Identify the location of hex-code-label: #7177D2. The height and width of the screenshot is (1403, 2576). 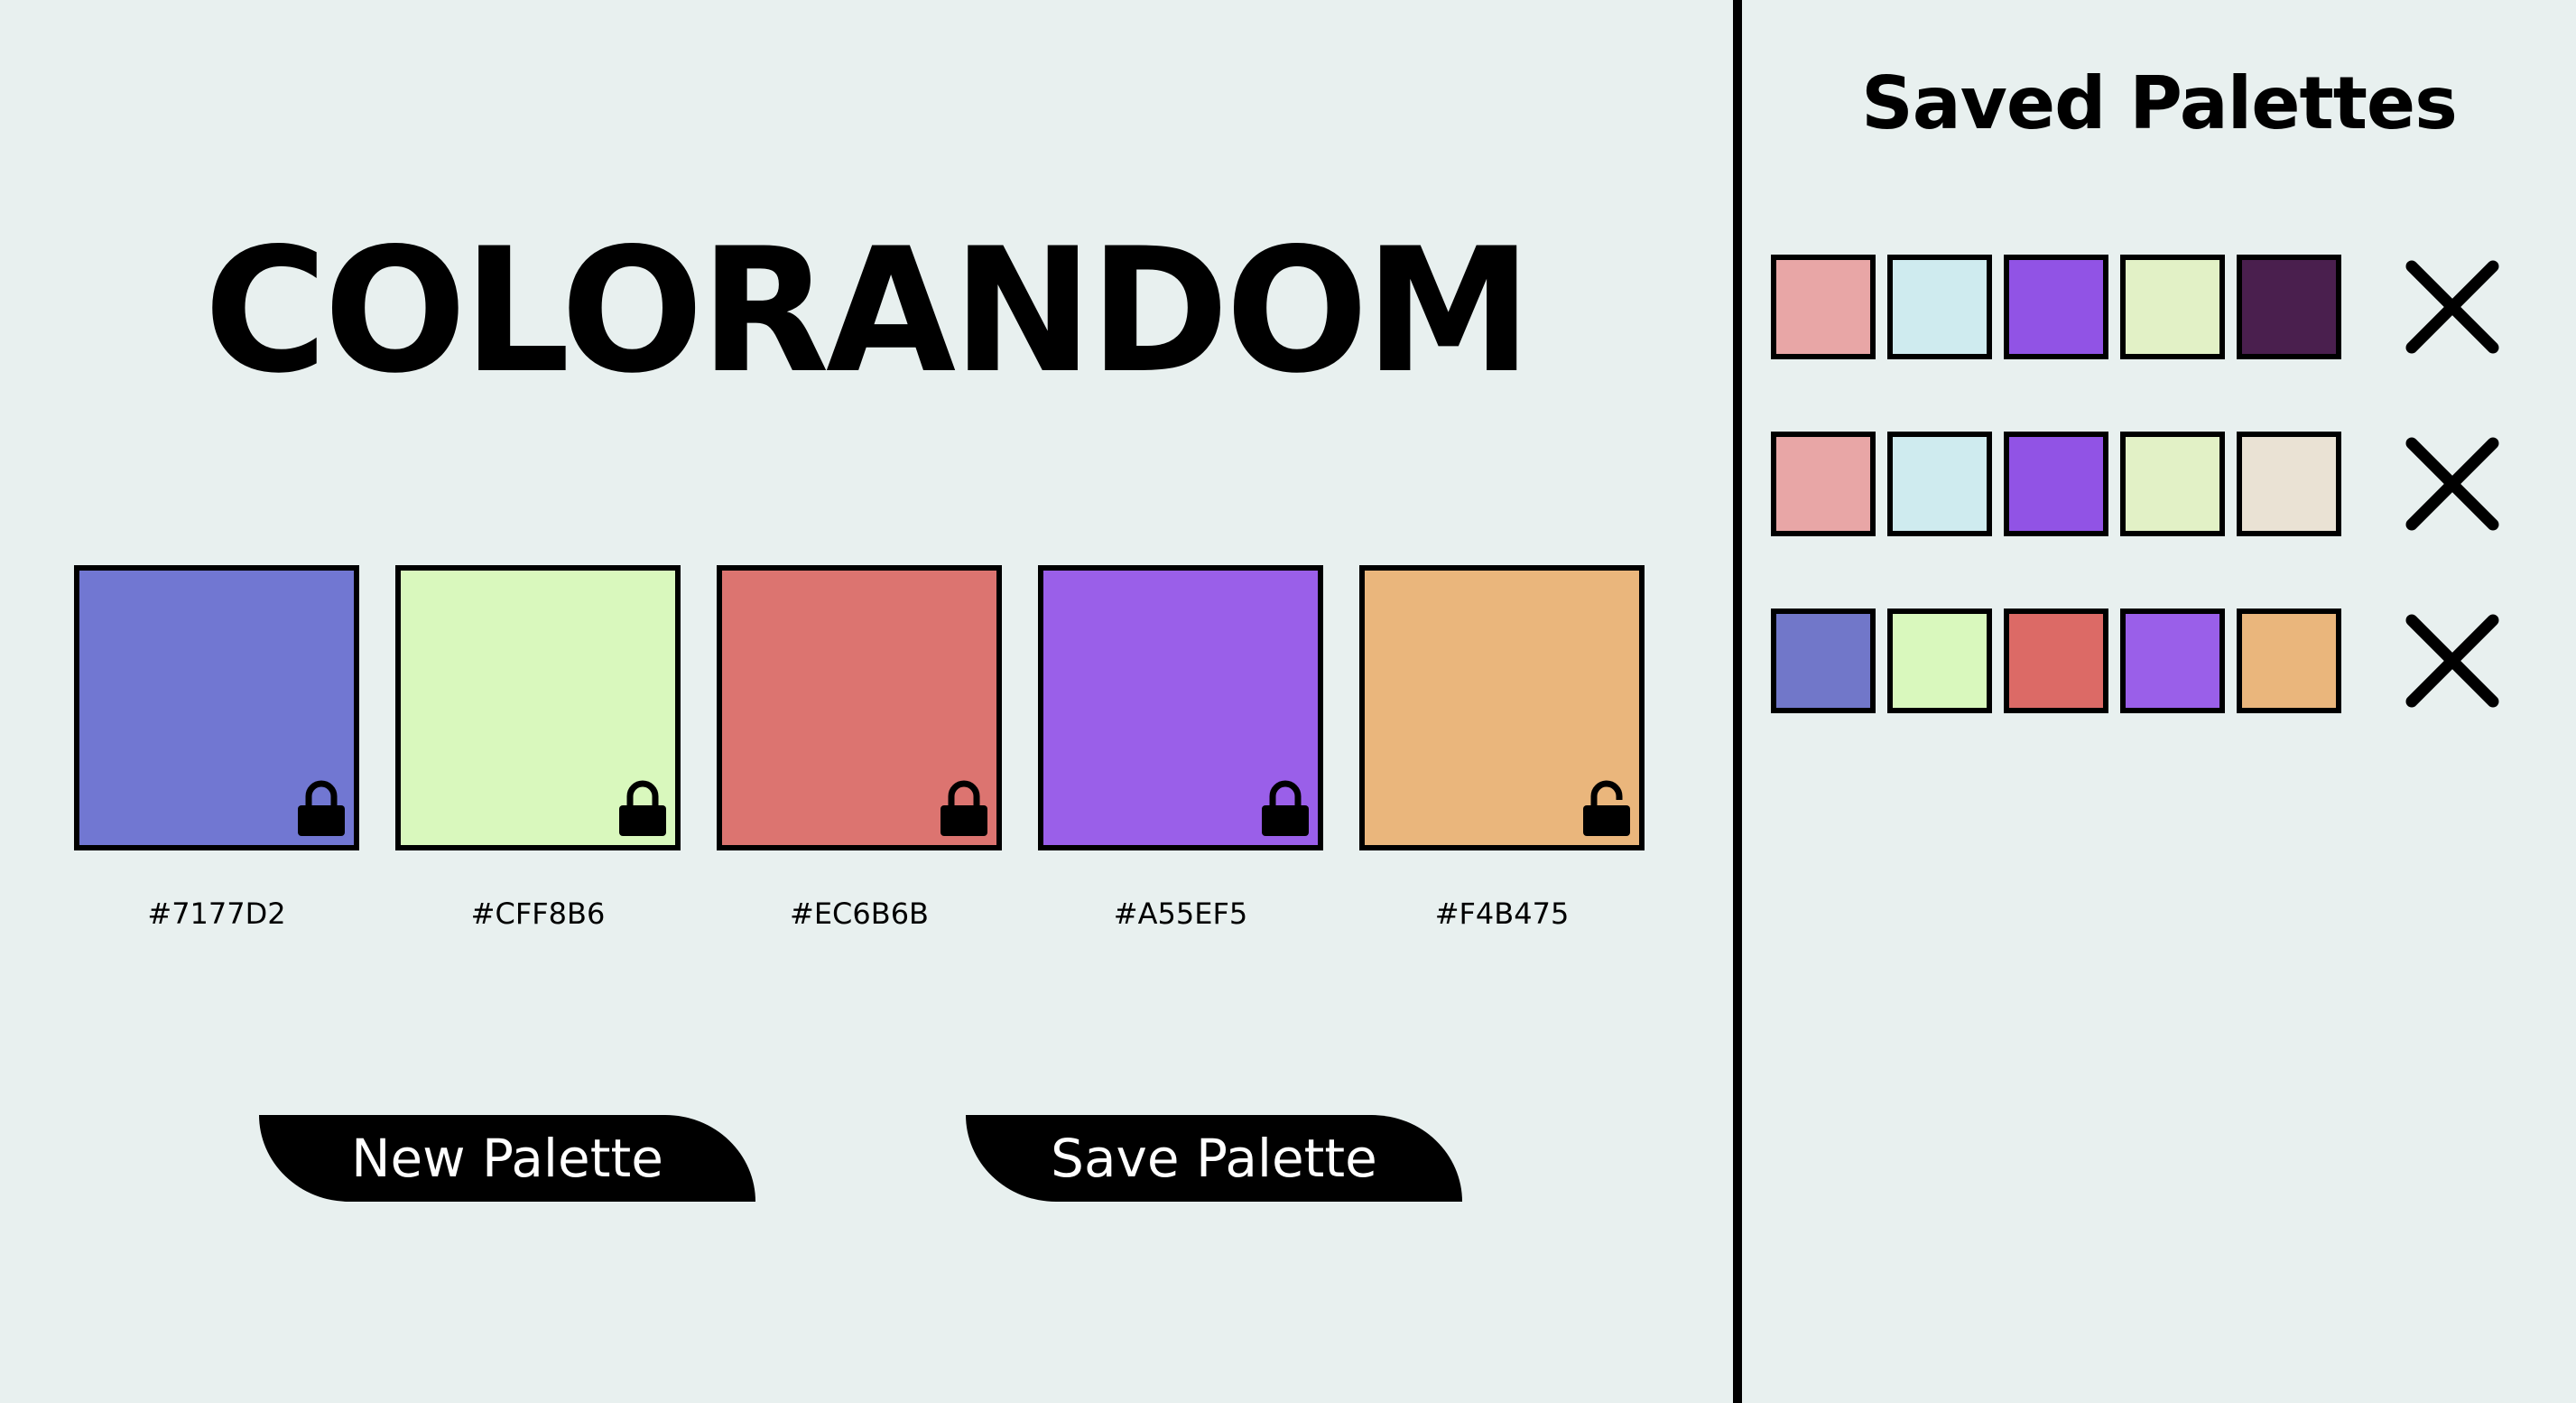
(216, 914).